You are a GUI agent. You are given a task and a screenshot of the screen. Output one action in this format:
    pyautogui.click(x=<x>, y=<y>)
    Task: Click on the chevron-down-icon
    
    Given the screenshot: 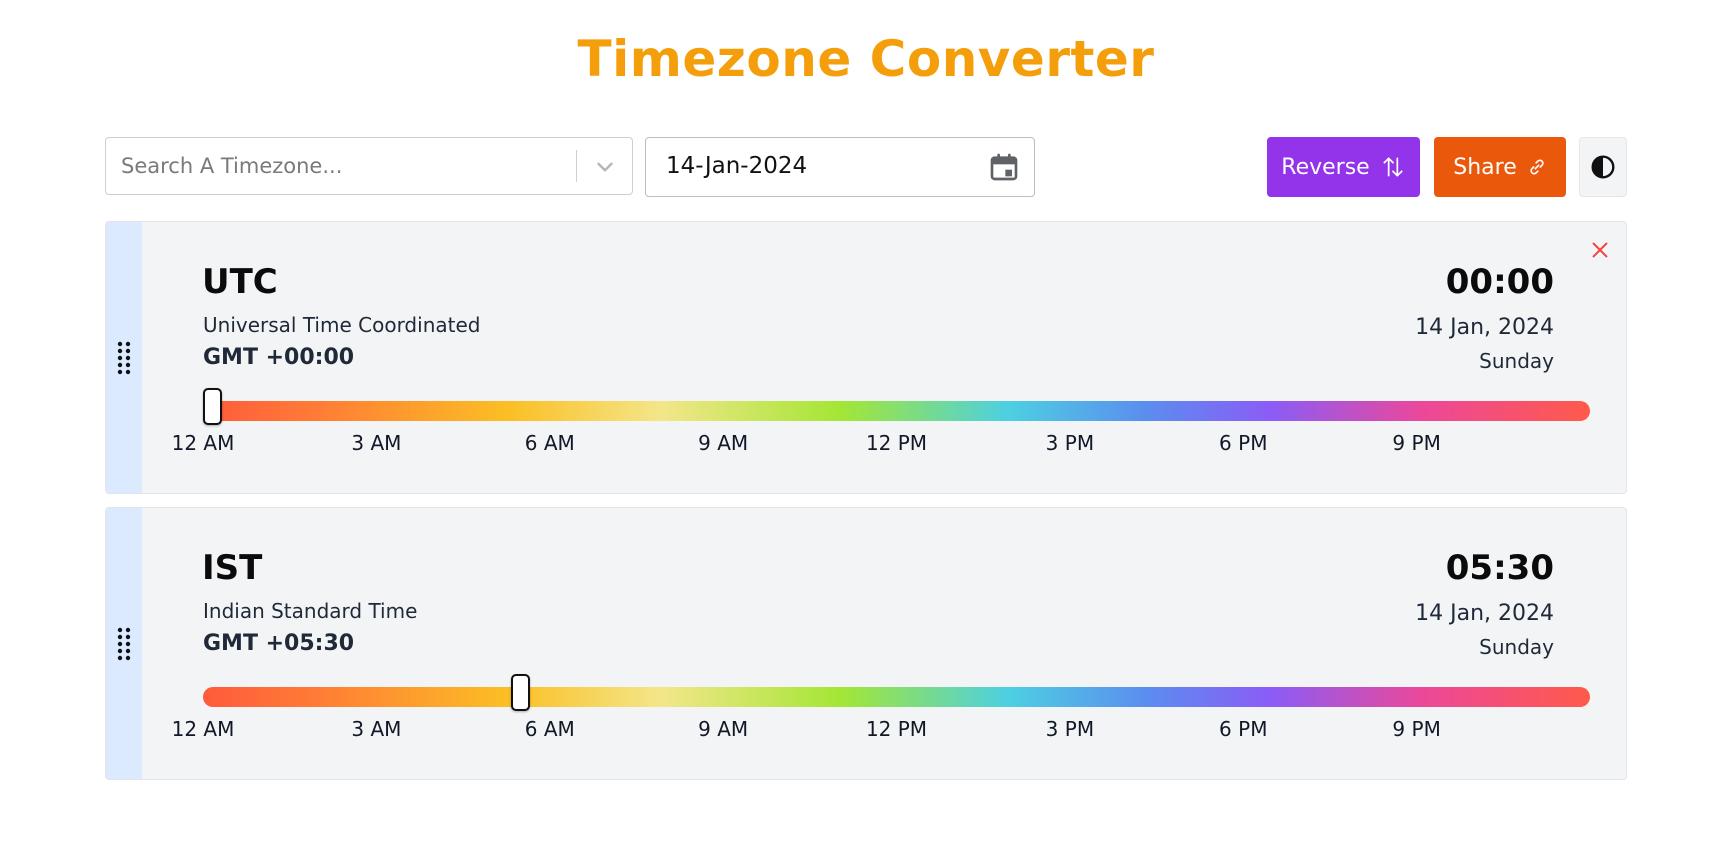 What is the action you would take?
    pyautogui.click(x=605, y=167)
    